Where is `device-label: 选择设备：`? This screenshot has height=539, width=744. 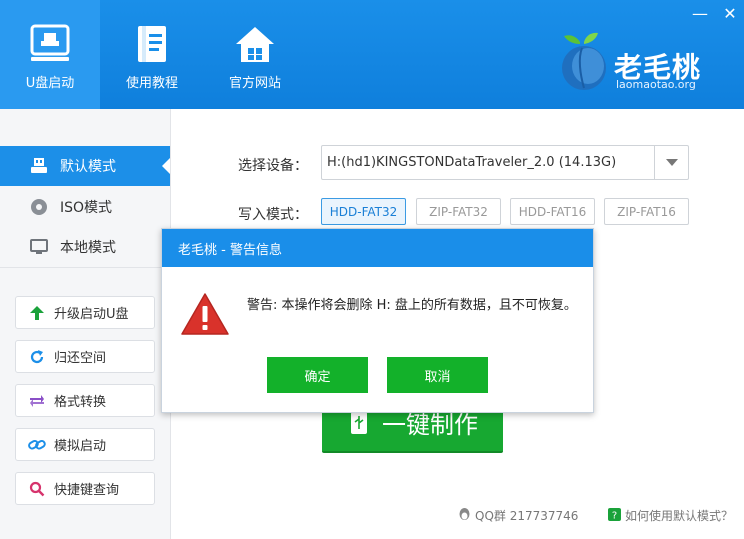 device-label: 选择设备： is located at coordinates (273, 166).